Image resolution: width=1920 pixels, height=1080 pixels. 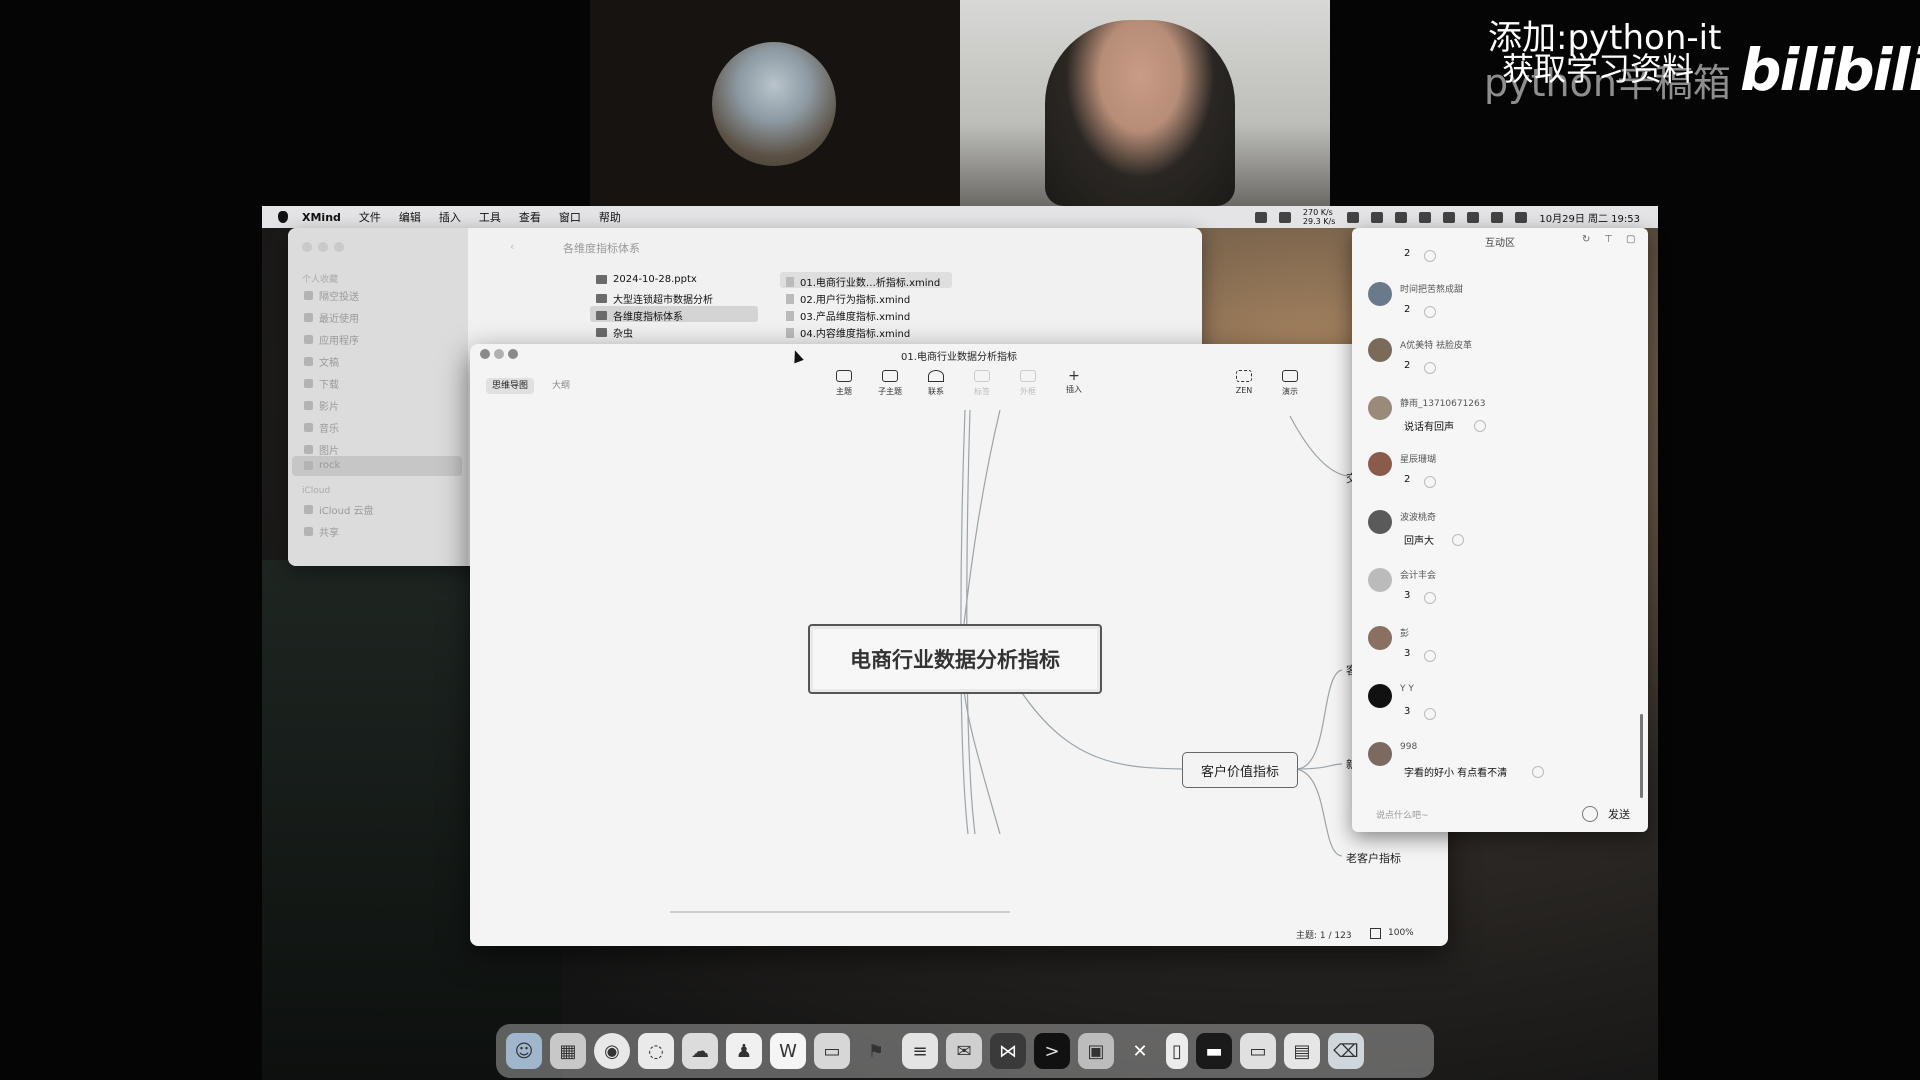 I want to click on file-row-pptx: 2024-10-28.pptx, so click(x=646, y=279).